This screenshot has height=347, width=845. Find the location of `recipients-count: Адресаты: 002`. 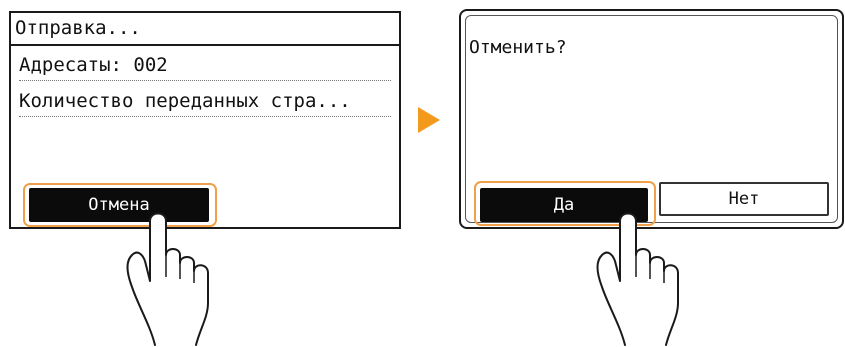

recipients-count: Адресаты: 002 is located at coordinates (205, 65).